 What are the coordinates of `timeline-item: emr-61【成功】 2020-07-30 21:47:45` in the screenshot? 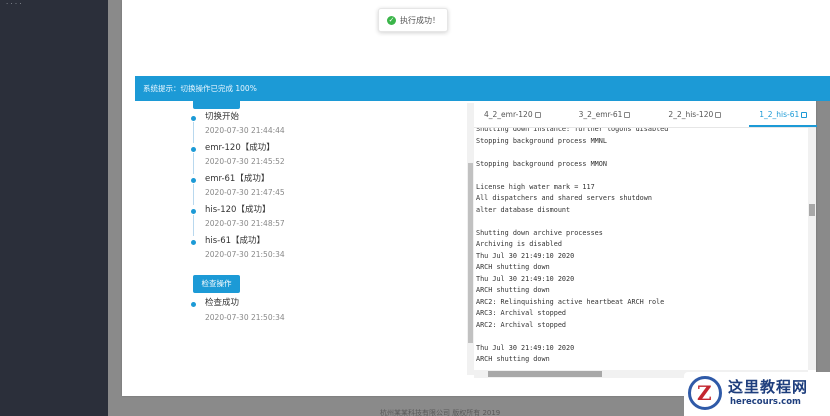 It's located at (325, 189).